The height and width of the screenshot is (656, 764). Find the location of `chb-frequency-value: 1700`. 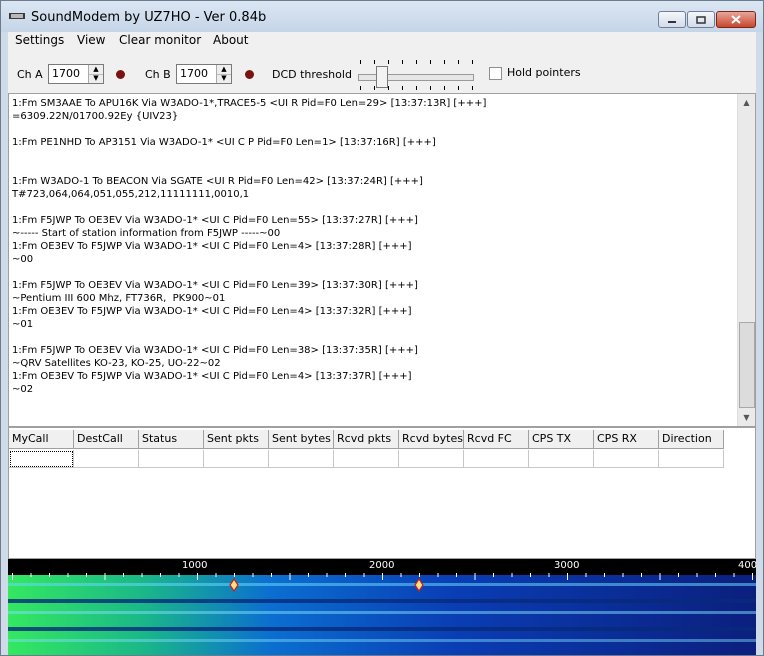

chb-frequency-value: 1700 is located at coordinates (194, 73).